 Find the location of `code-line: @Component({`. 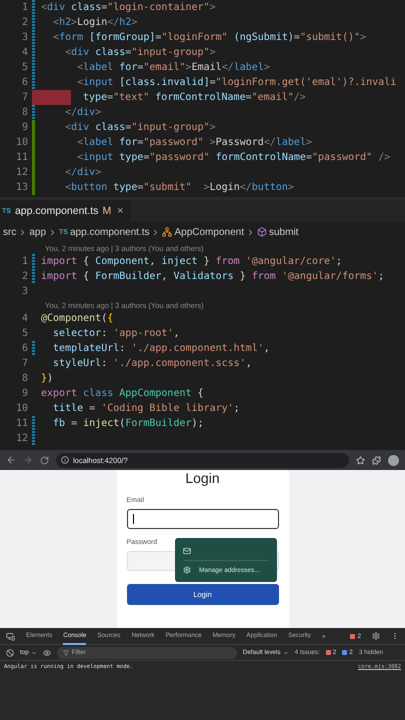

code-line: @Component({ is located at coordinates (77, 318).